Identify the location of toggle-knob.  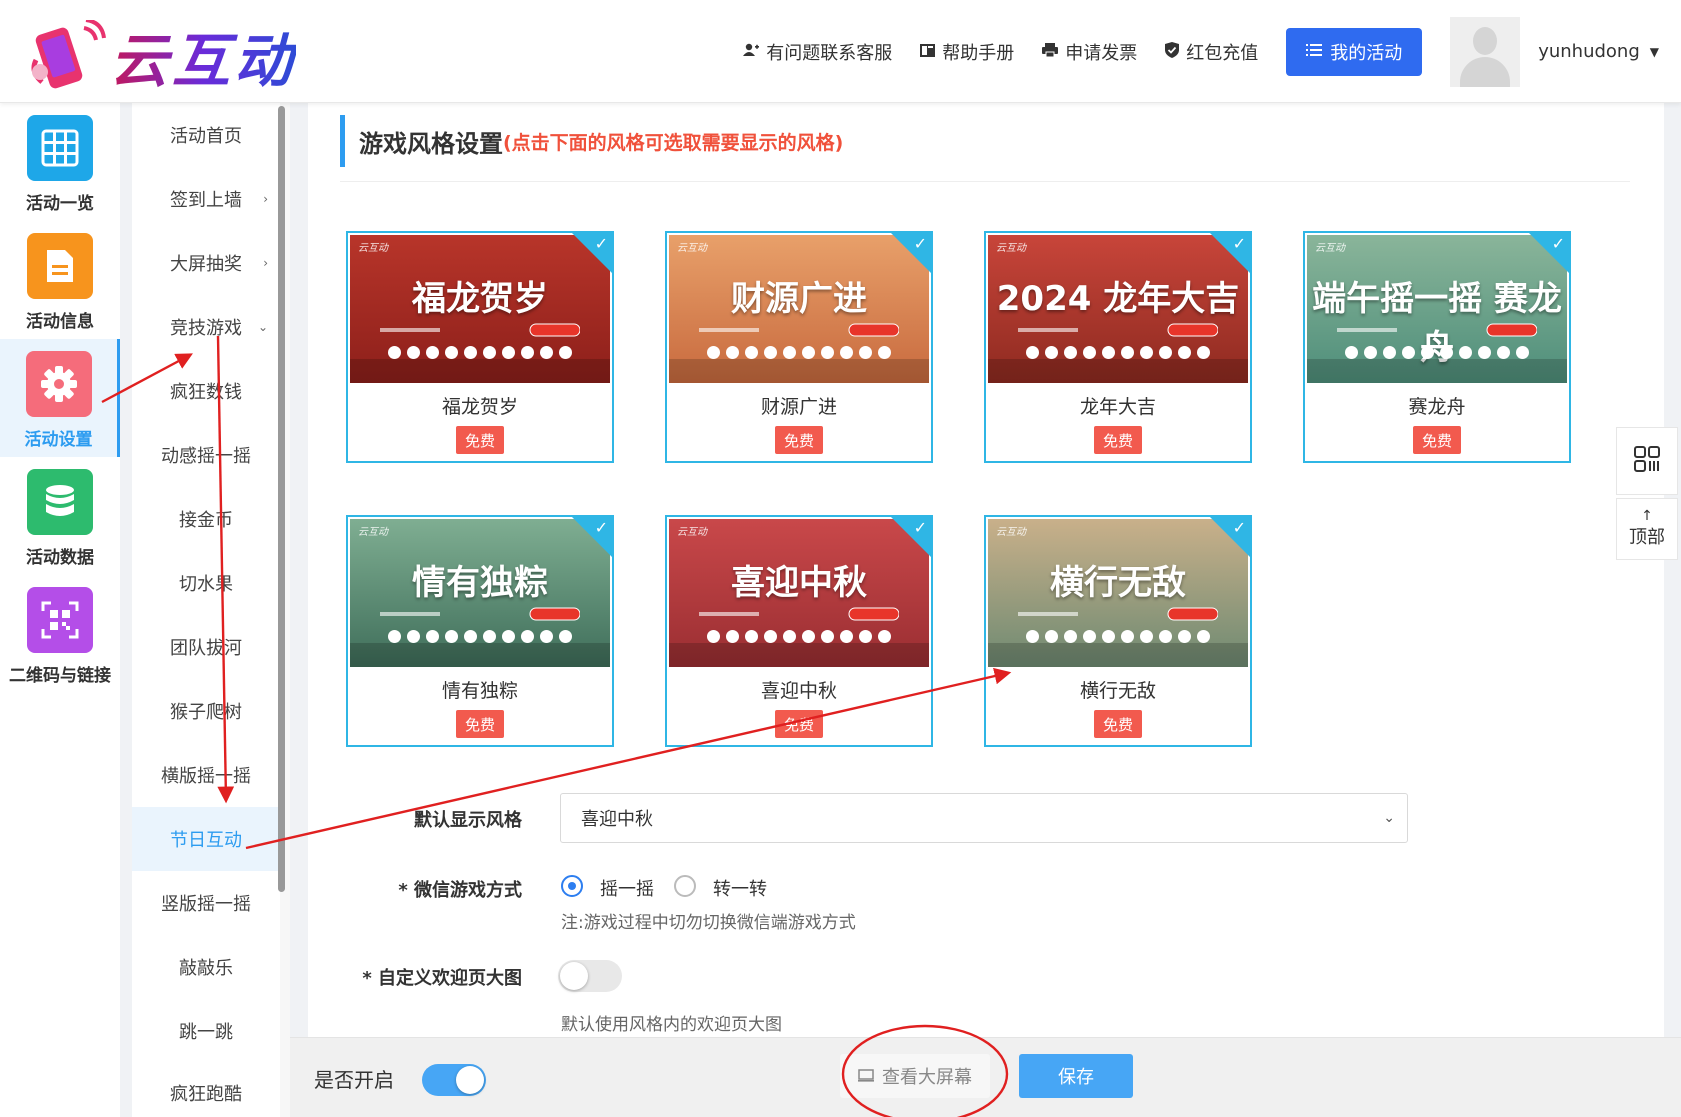
(574, 976).